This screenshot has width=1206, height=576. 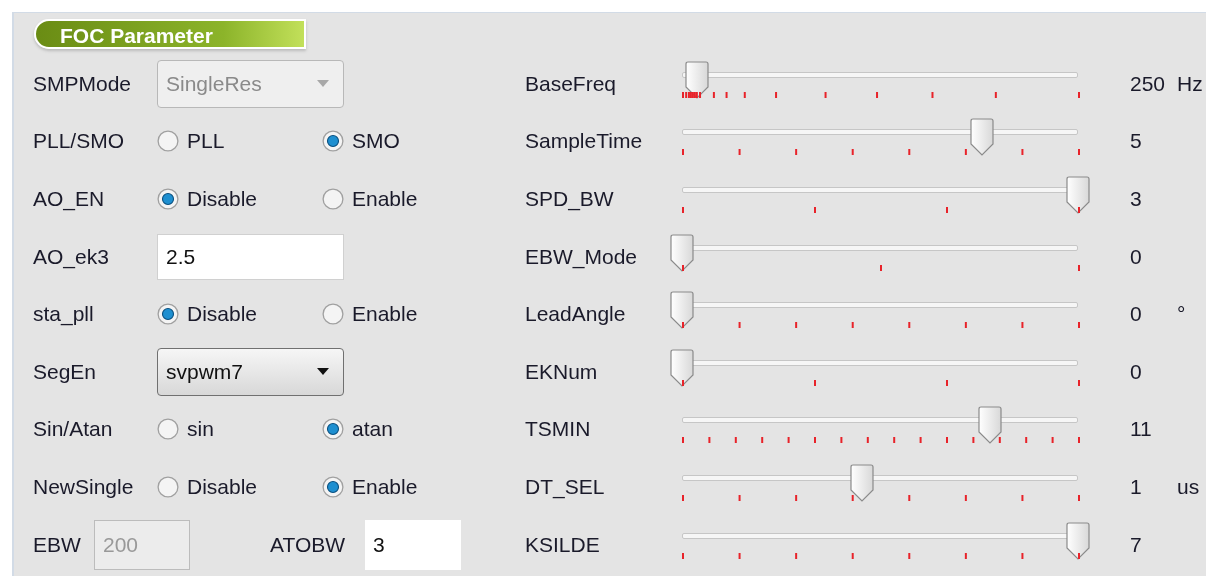 What do you see at coordinates (1141, 429) in the screenshot?
I see `slider-value: 11` at bounding box center [1141, 429].